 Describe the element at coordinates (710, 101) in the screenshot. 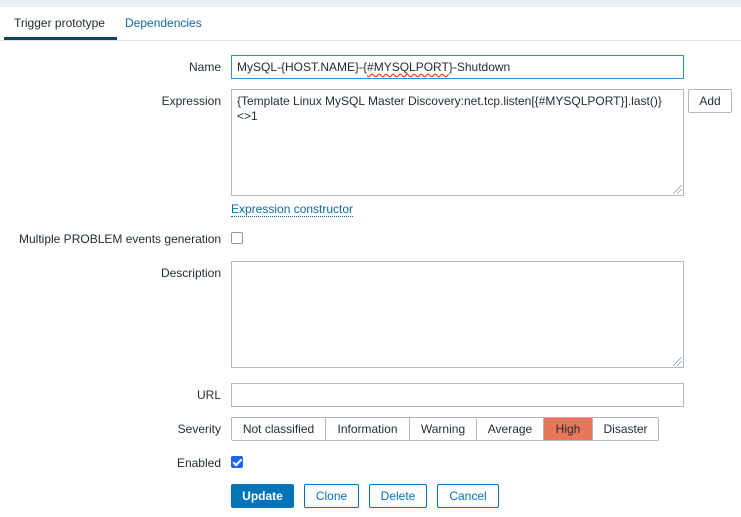

I see `expression-add-button: Add` at that location.